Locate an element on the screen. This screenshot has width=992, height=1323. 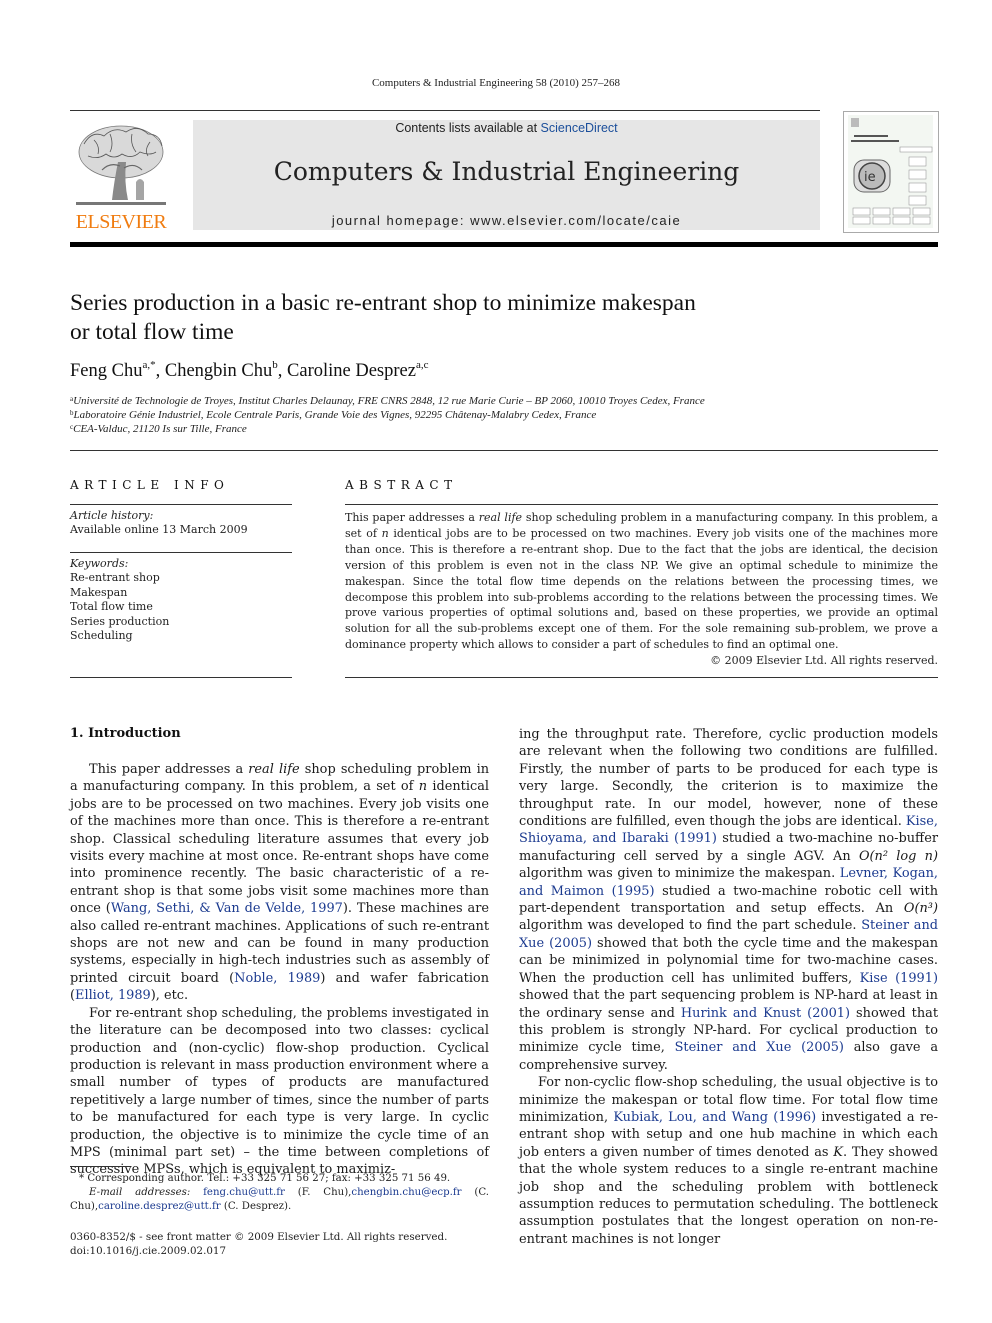
abstract-emphasis: real life is located at coordinates (500, 517).